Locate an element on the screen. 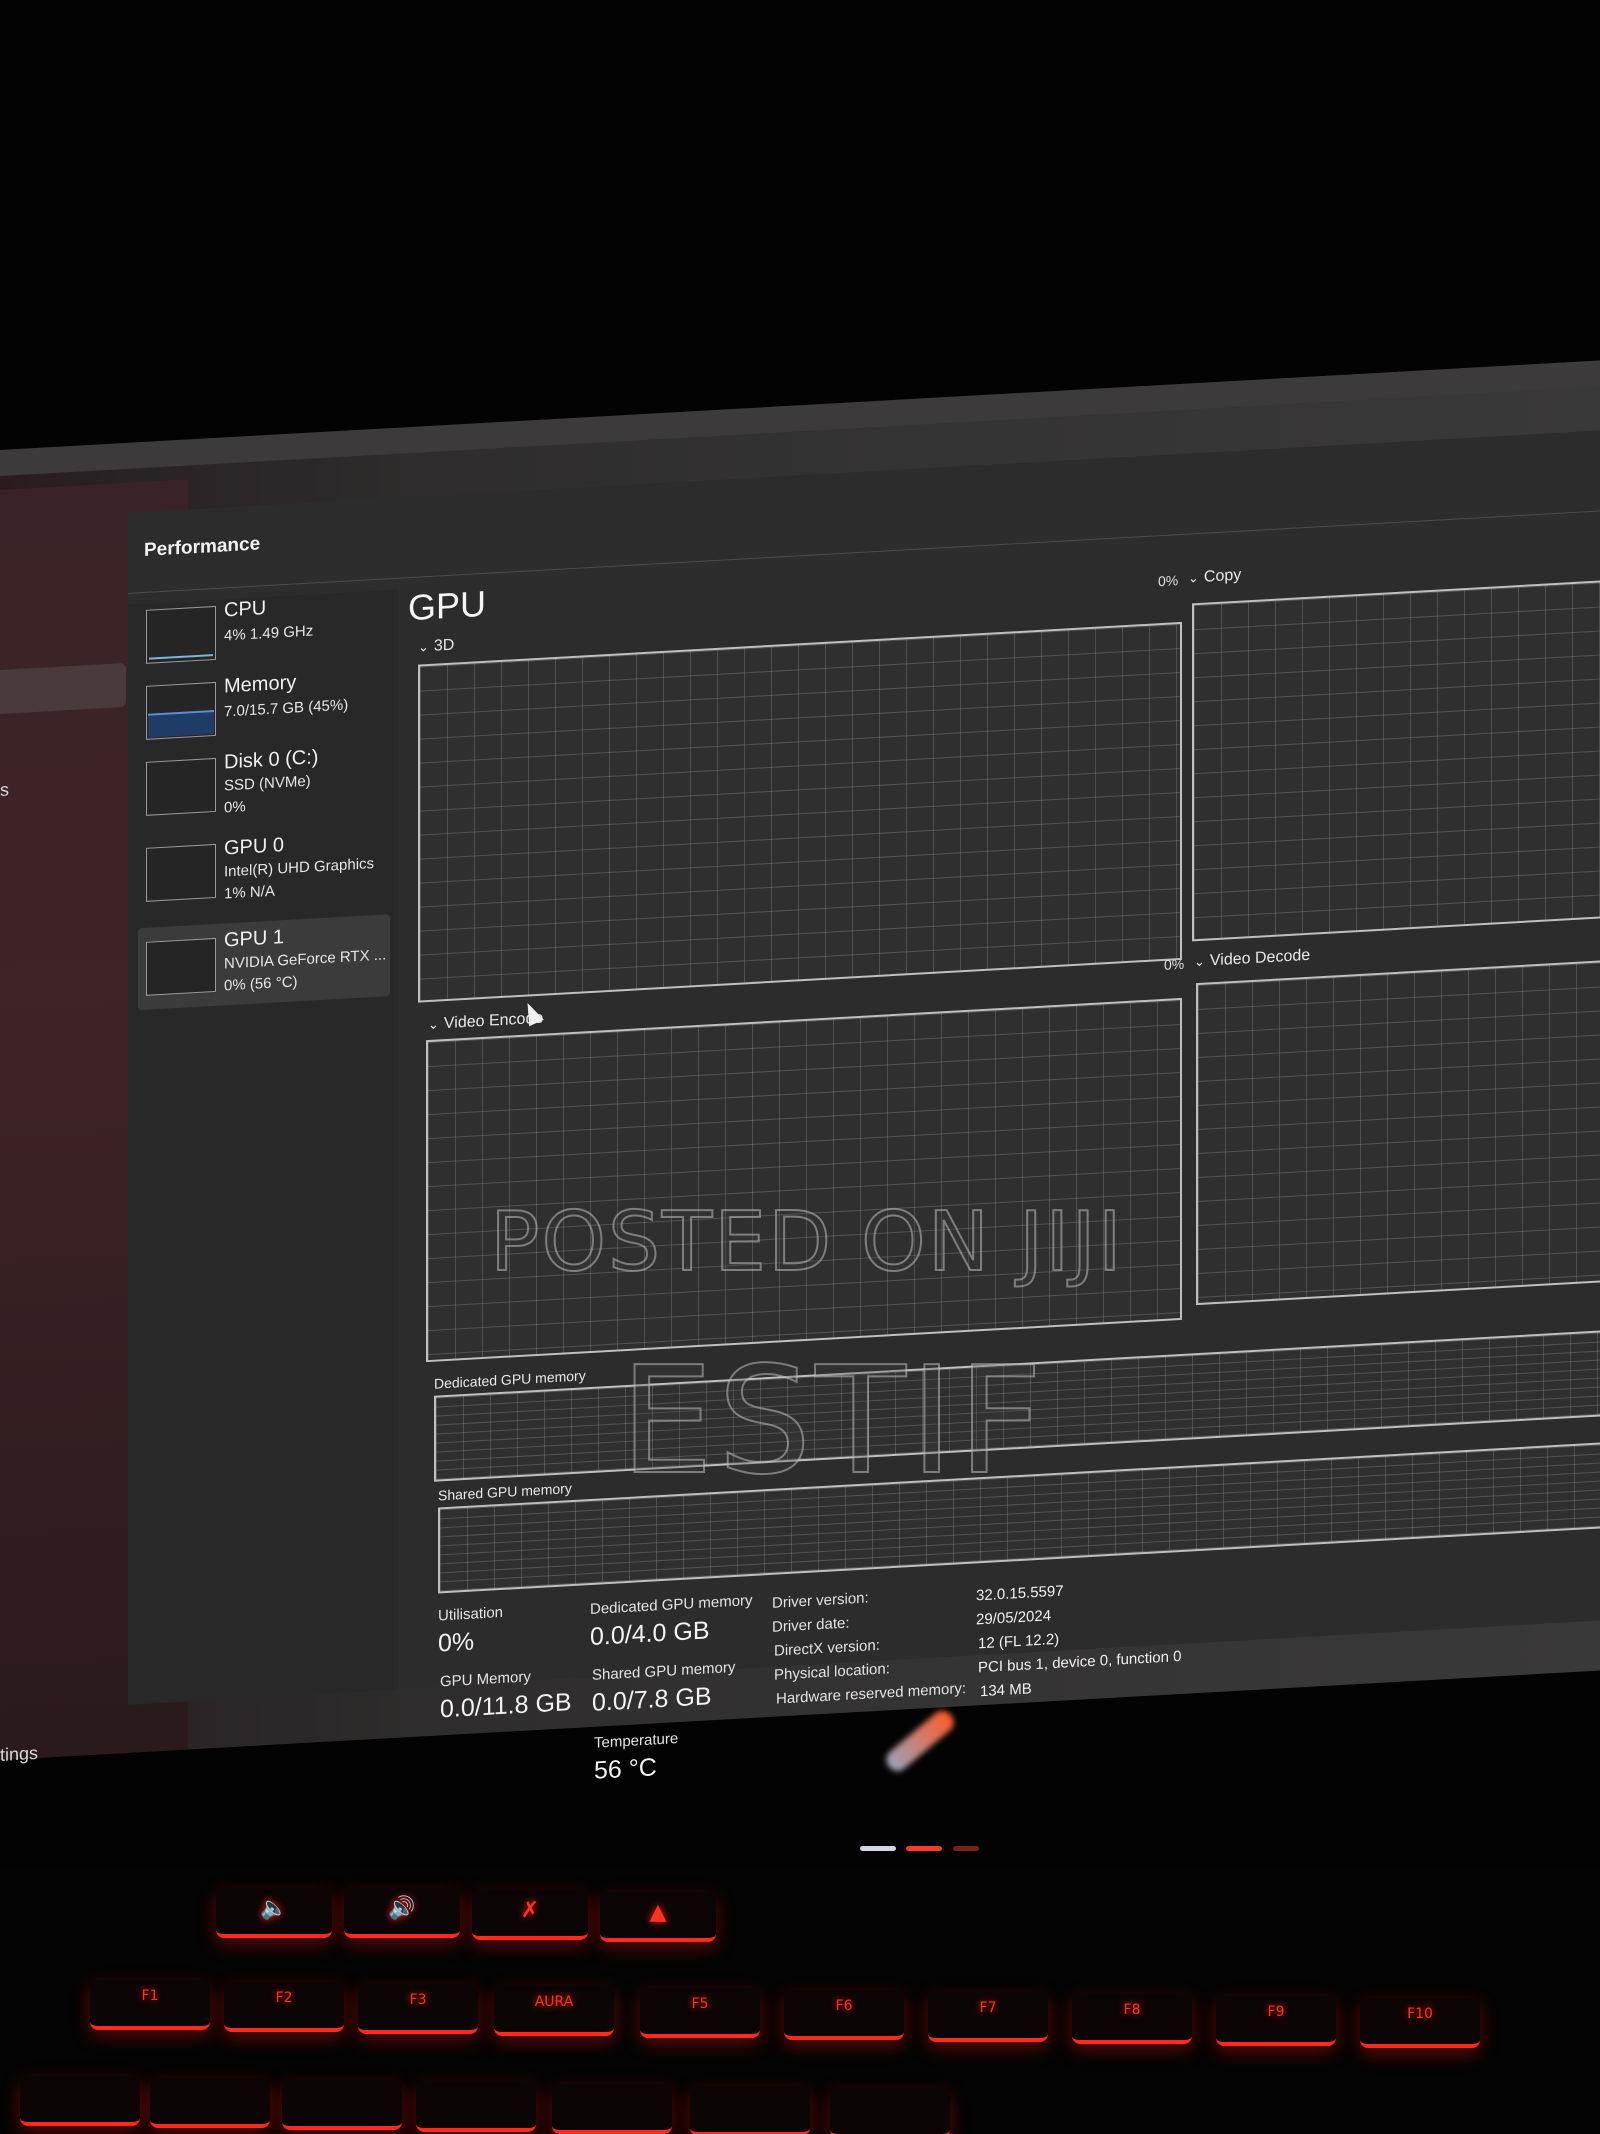 This screenshot has height=2134, width=1600. key-volume-down: 🔈 is located at coordinates (274, 1913).